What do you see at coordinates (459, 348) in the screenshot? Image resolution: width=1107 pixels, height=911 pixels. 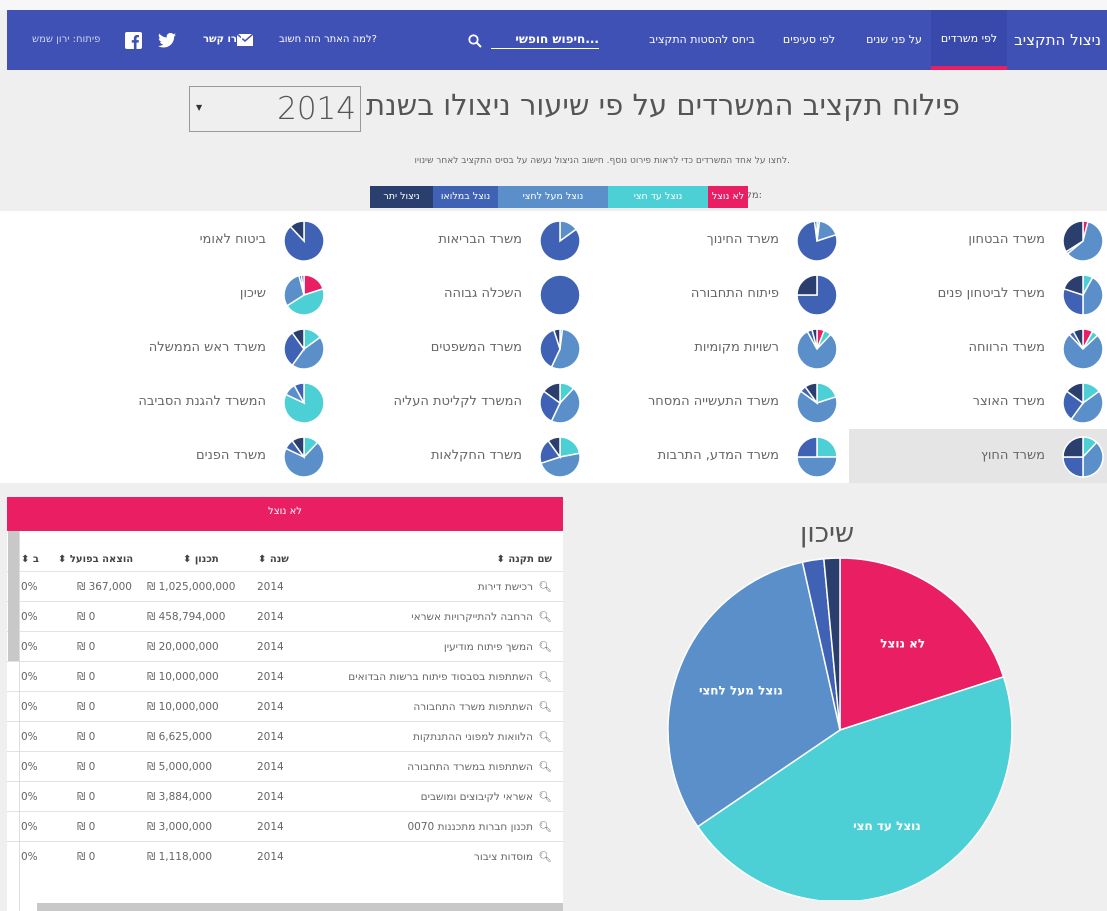 I see `ministry-item: משרד המשפטים` at bounding box center [459, 348].